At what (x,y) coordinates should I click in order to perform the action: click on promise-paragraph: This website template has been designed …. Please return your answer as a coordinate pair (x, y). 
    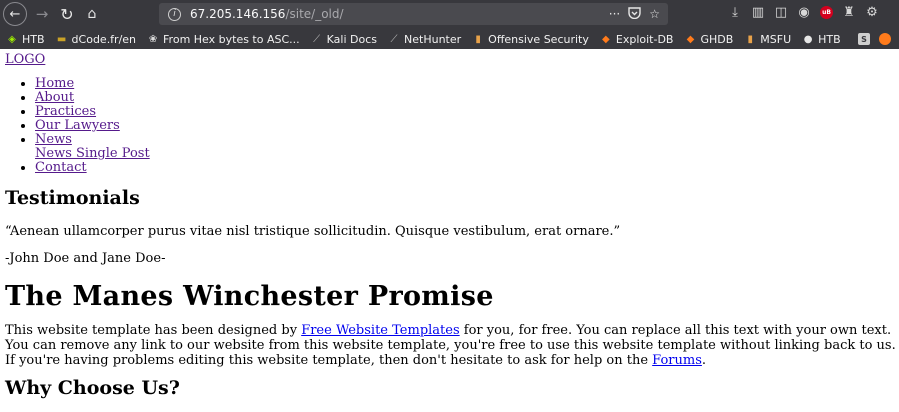
    Looking at the image, I should click on (451, 345).